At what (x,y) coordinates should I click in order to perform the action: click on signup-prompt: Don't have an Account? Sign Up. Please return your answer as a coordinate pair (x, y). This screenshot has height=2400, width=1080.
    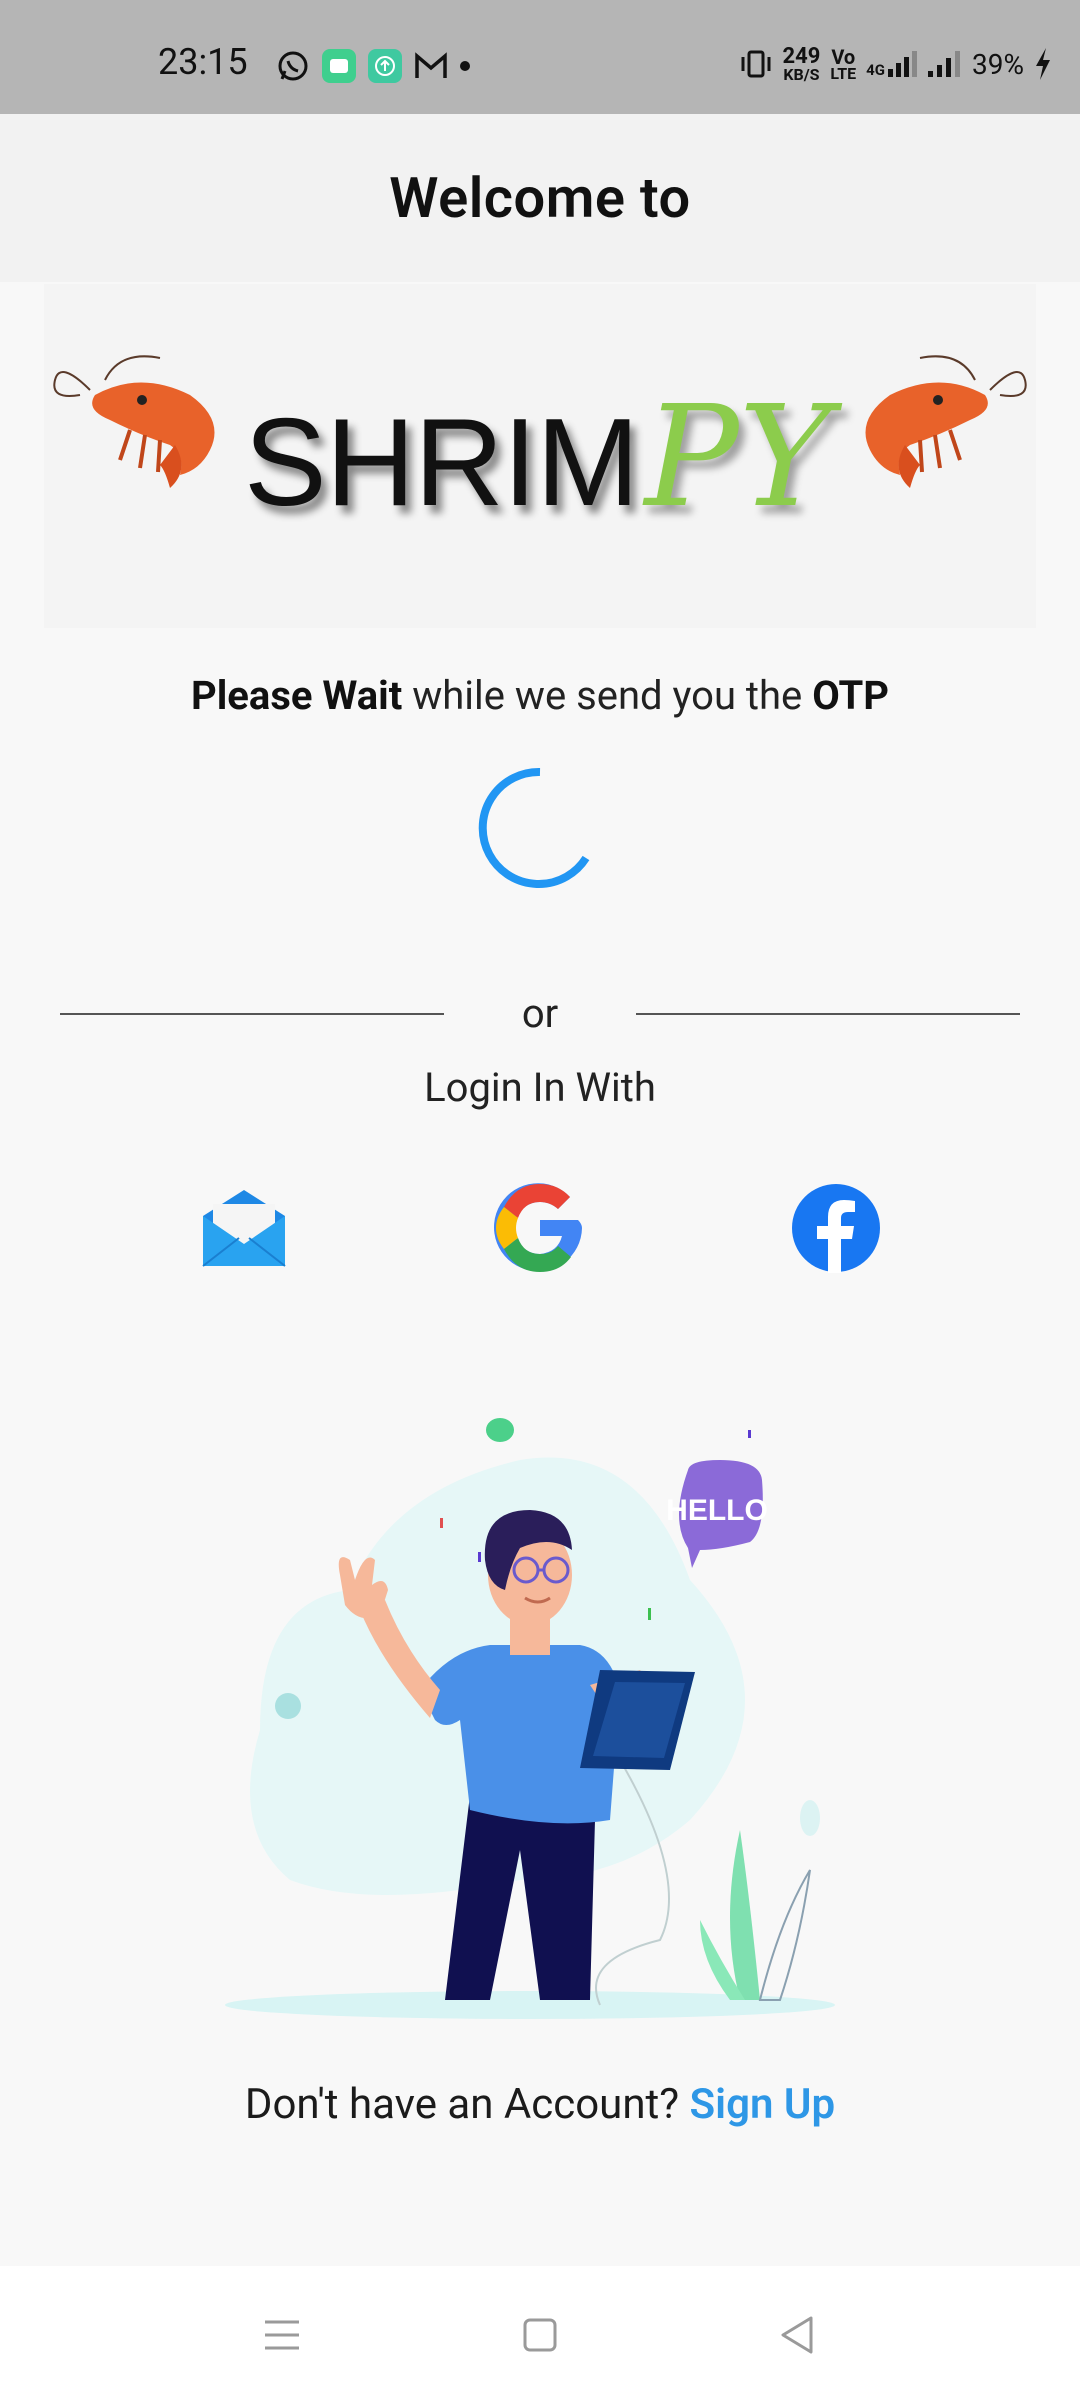
    Looking at the image, I should click on (540, 2104).